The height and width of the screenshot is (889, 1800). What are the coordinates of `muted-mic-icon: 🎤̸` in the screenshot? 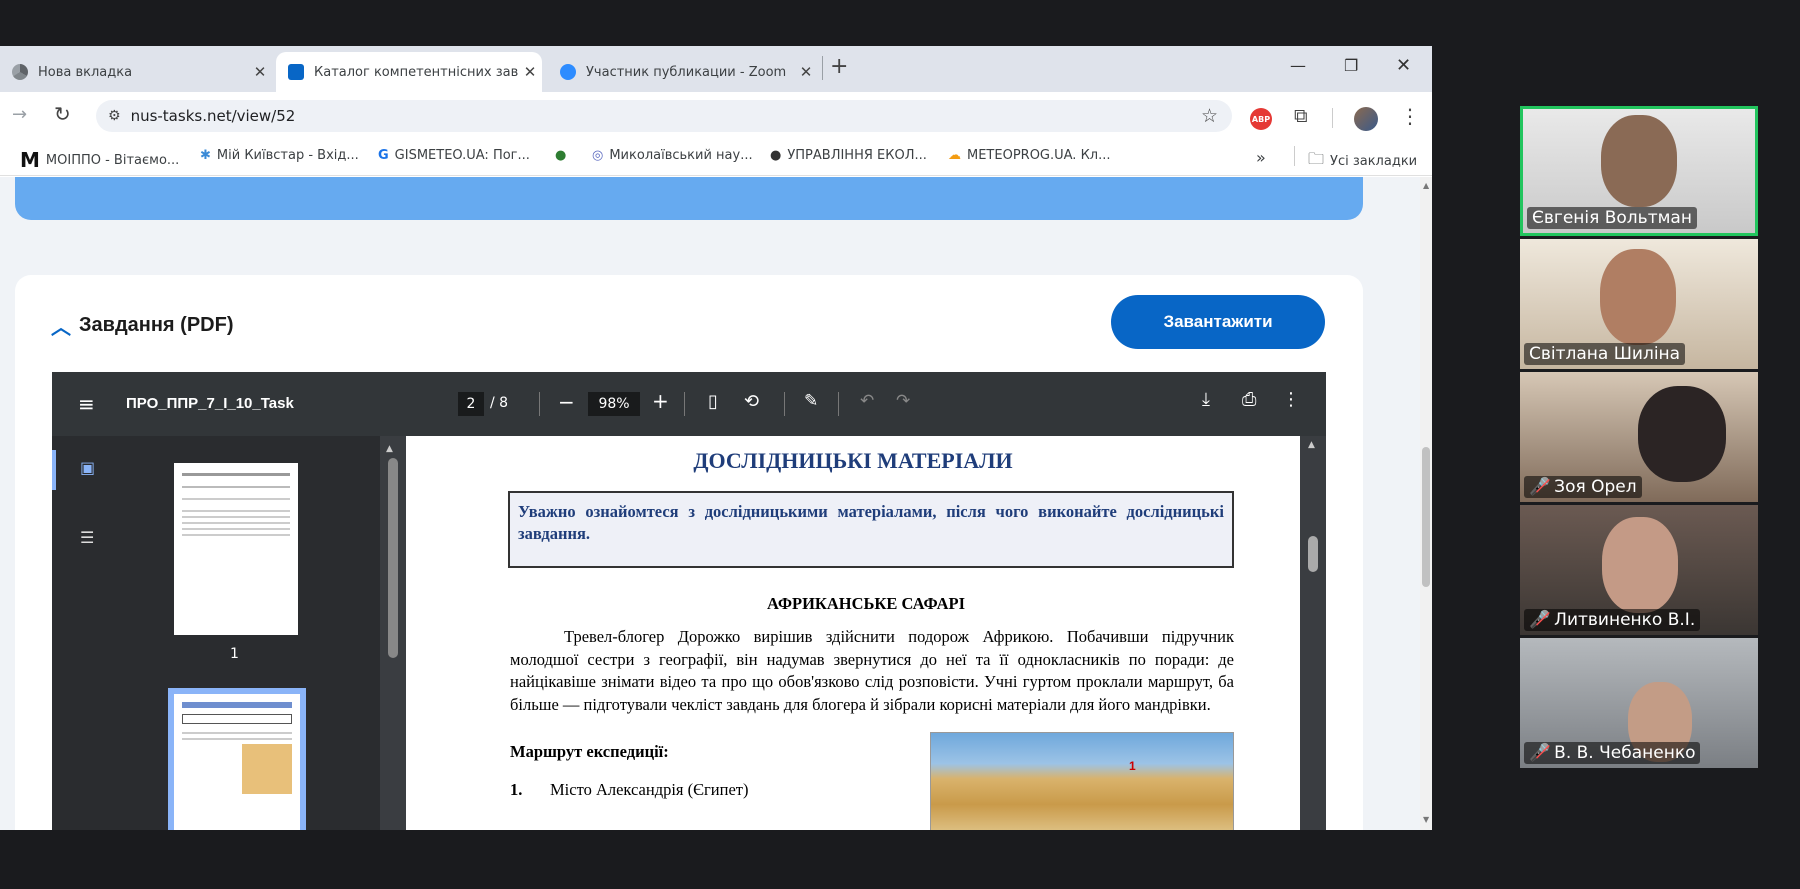 It's located at (1540, 753).